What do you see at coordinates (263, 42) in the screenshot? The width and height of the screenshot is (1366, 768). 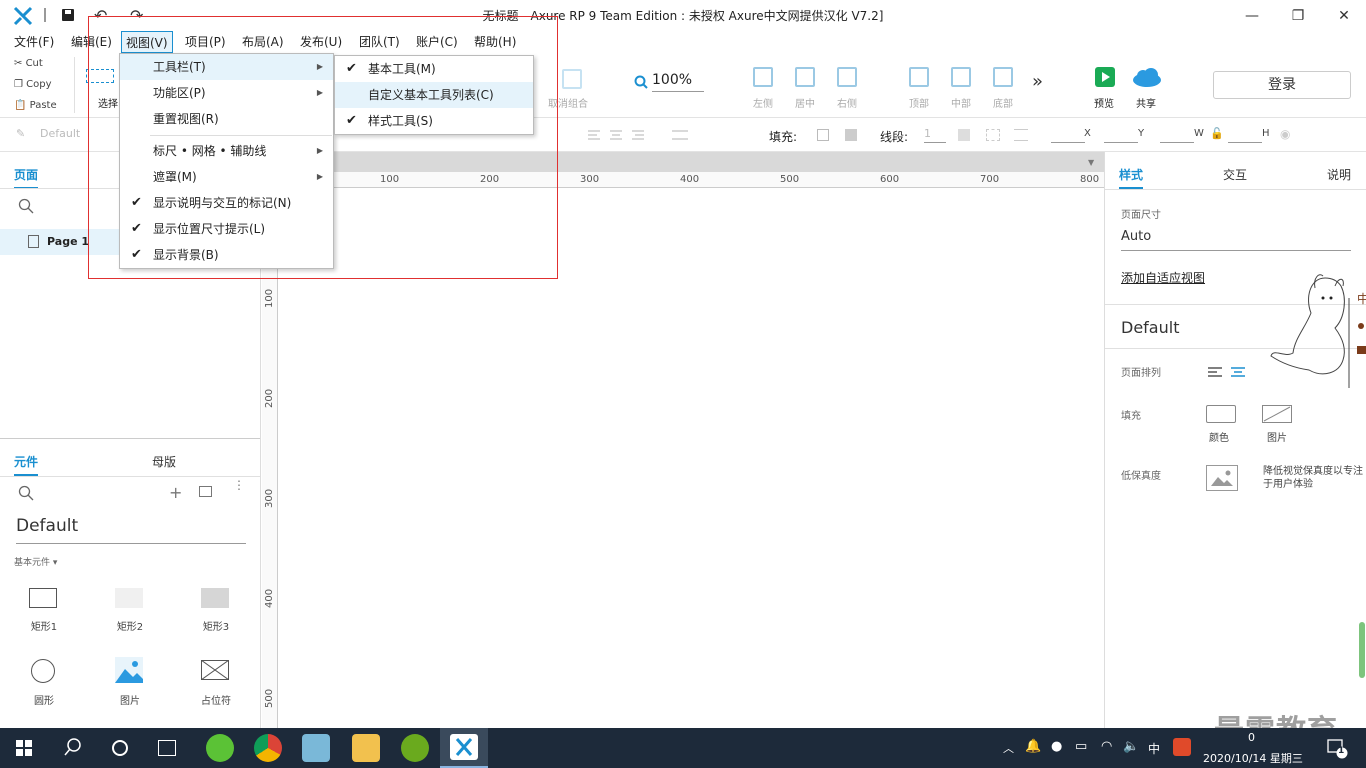 I see `menu-layout: 布局(A)` at bounding box center [263, 42].